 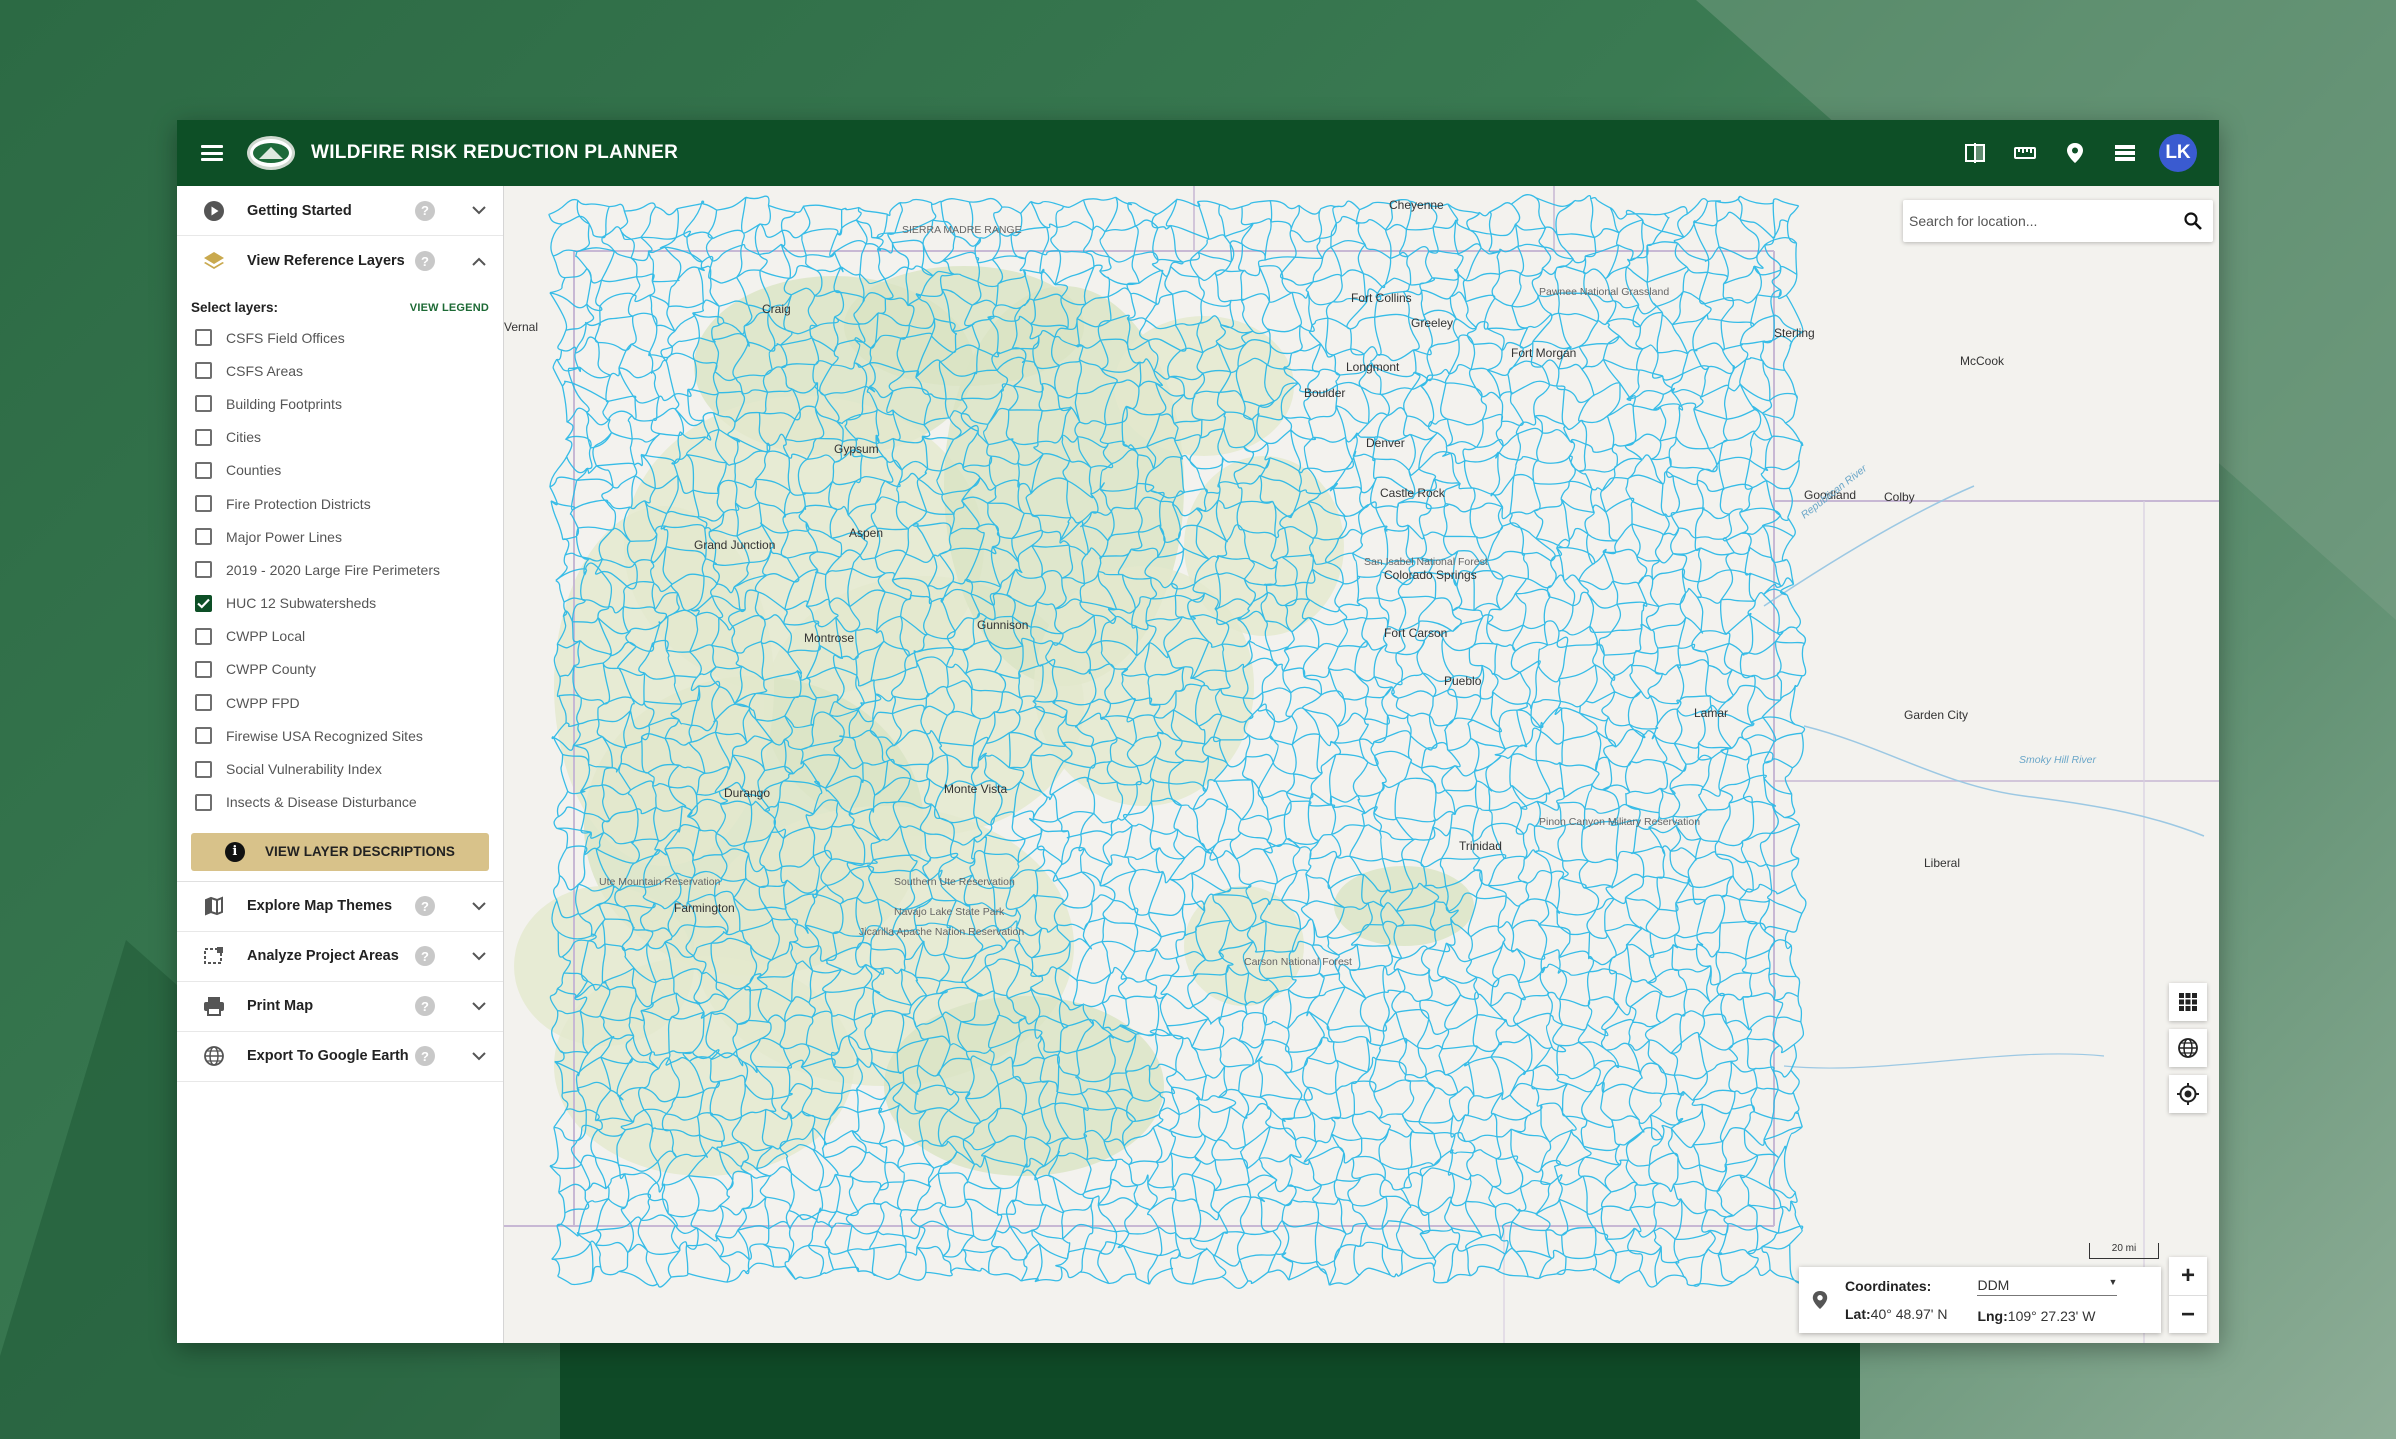 I want to click on map-place-label: Cheyenne, so click(x=1416, y=205).